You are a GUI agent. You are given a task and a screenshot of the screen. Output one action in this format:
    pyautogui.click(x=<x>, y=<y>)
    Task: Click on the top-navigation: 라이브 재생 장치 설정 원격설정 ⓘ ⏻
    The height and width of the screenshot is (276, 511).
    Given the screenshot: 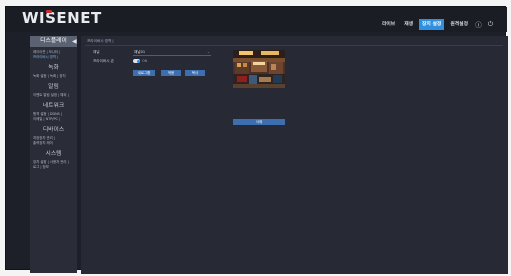 What is the action you would take?
    pyautogui.click(x=437, y=24)
    